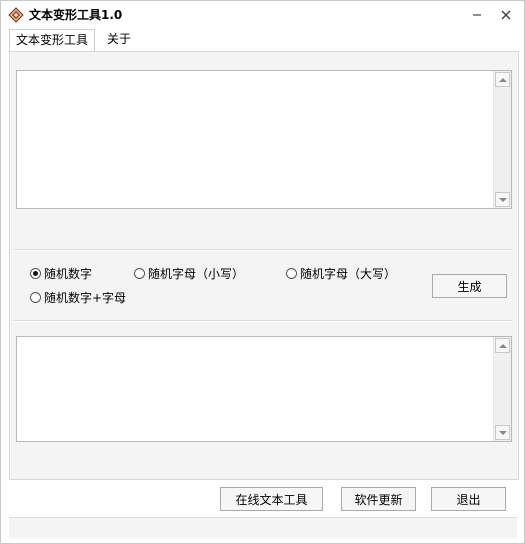 This screenshot has width=525, height=544. Describe the element at coordinates (348, 273) in the screenshot. I see `radio-label: 随机字母（大写）` at that location.